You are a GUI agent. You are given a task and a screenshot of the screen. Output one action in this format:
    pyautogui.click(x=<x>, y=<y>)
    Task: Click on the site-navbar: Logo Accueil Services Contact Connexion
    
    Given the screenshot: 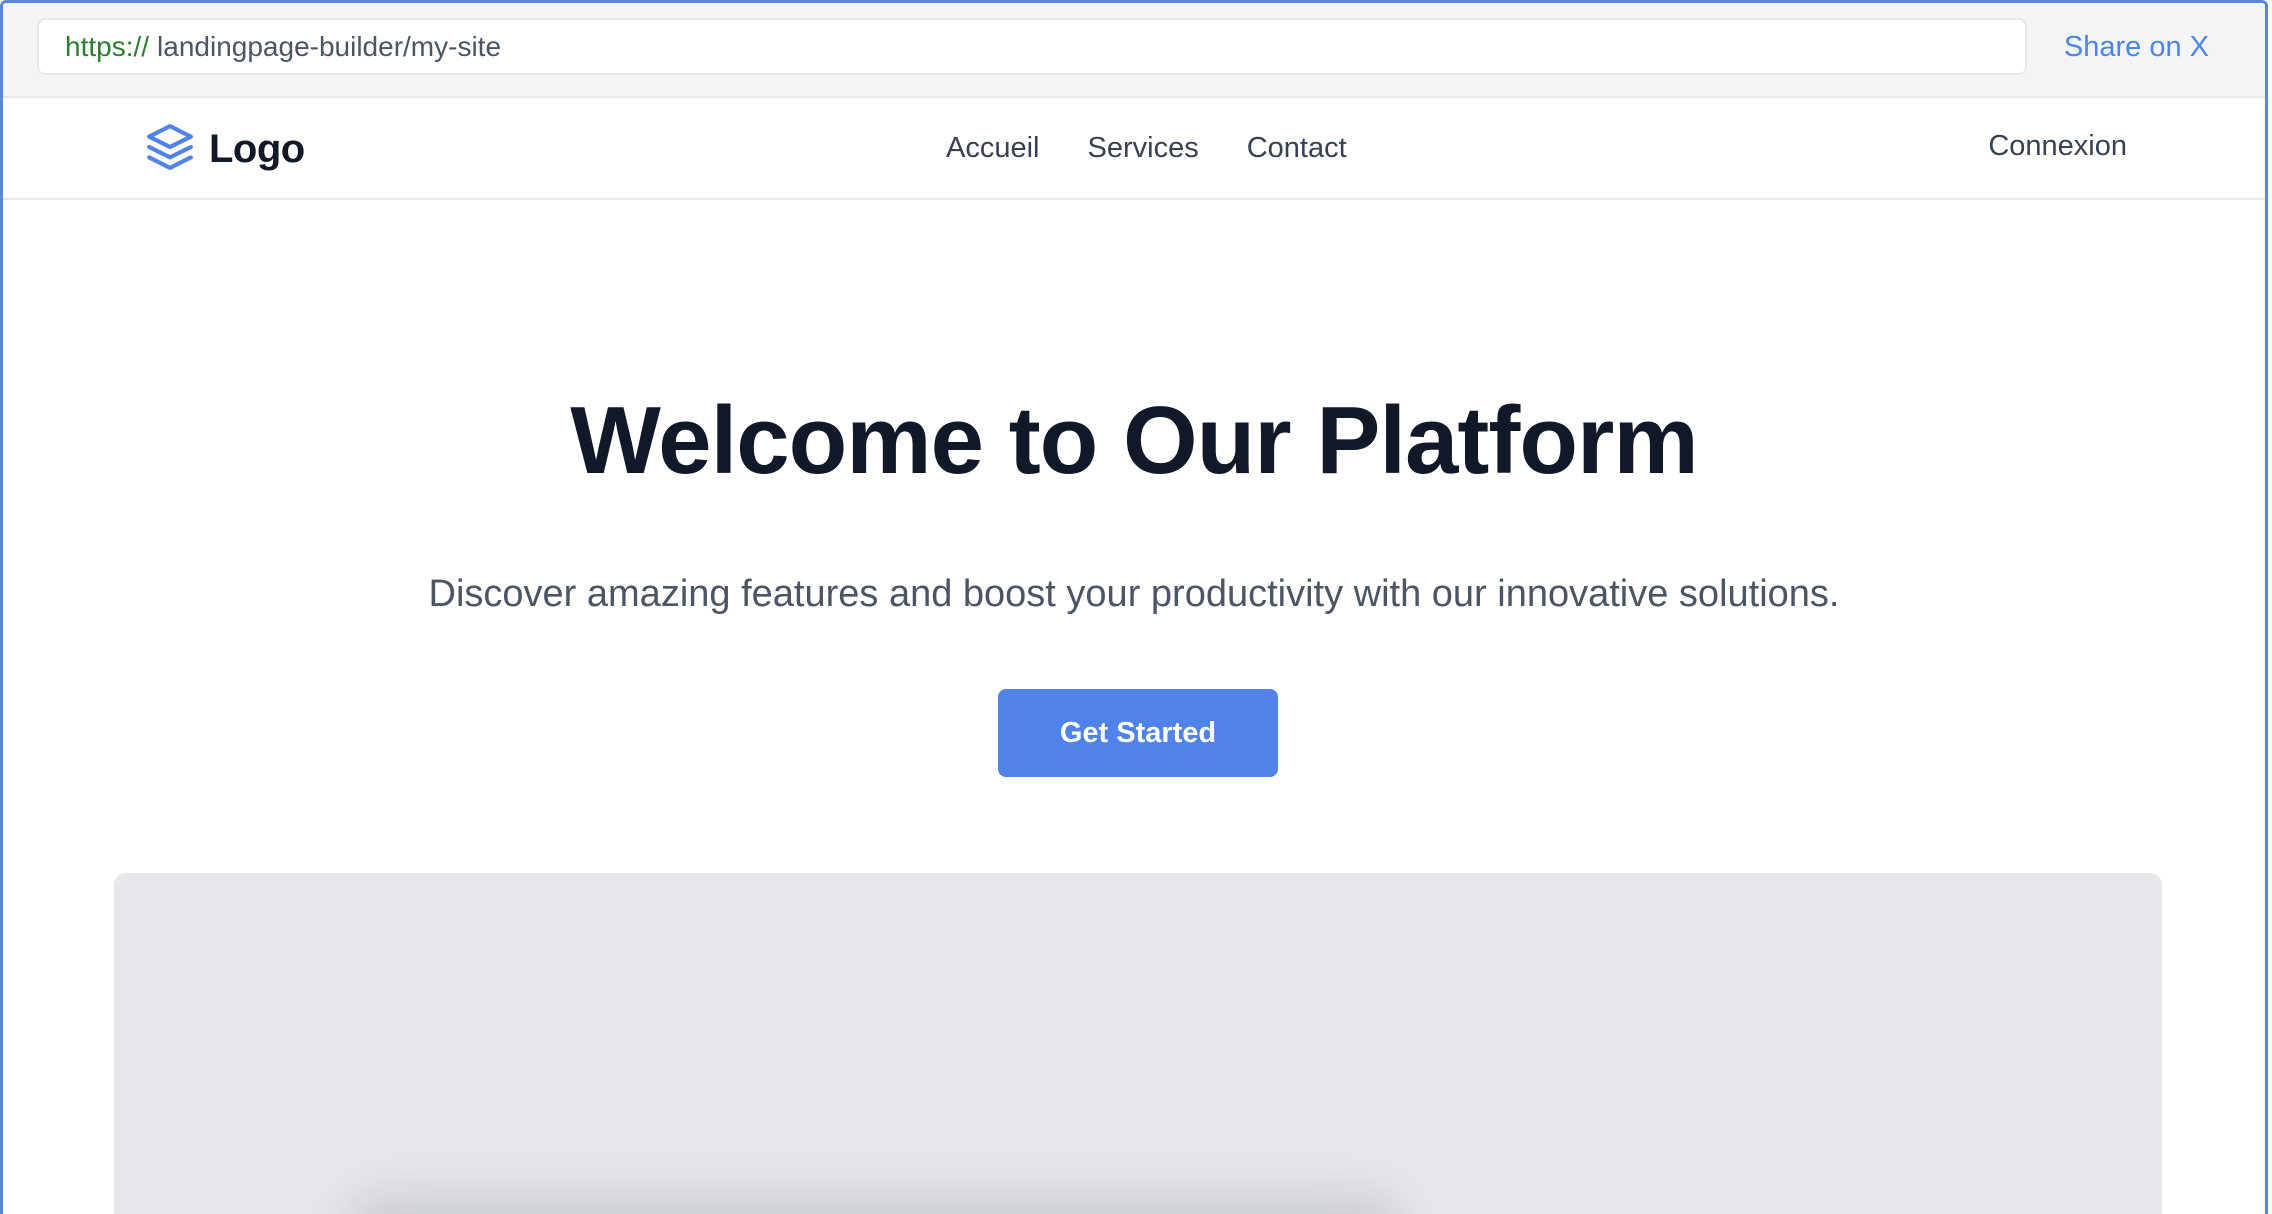 What is the action you would take?
    pyautogui.click(x=1134, y=149)
    